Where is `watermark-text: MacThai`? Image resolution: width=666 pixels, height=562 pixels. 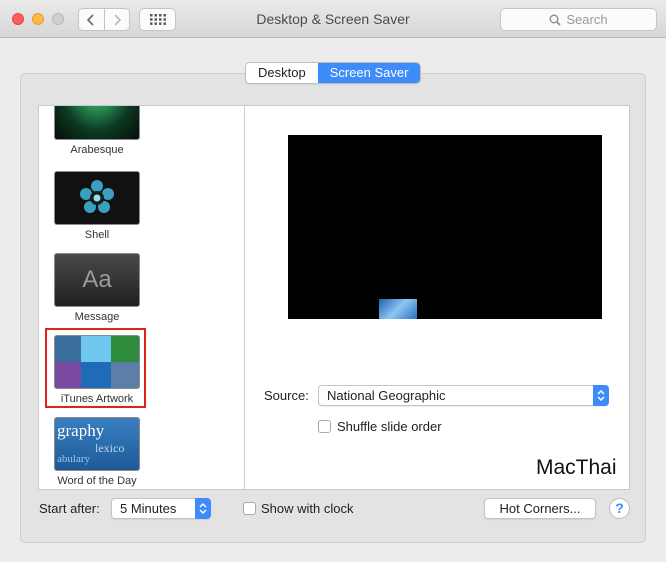 watermark-text: MacThai is located at coordinates (576, 467).